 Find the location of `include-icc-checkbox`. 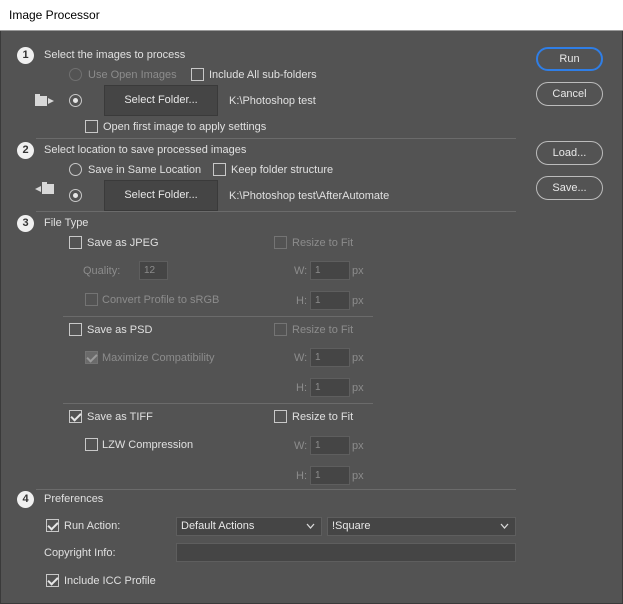

include-icc-checkbox is located at coordinates (52, 580).